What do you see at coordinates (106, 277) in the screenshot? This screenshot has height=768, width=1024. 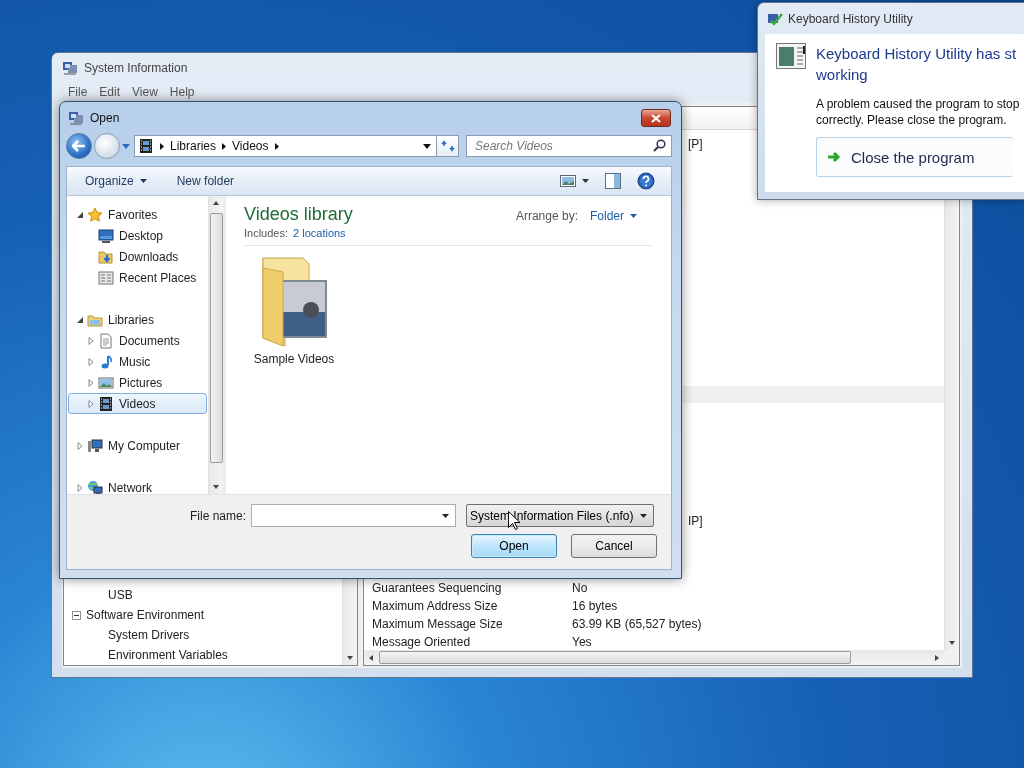 I see `grid-icon` at bounding box center [106, 277].